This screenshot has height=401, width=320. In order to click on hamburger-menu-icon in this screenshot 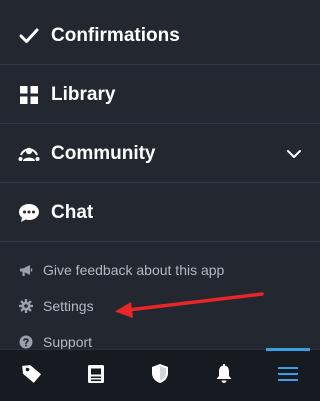, I will do `click(288, 376)`.